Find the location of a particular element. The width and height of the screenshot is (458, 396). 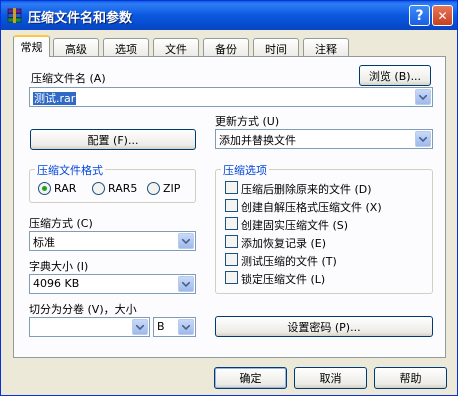

help-button-label: 帮助 is located at coordinates (410, 378).